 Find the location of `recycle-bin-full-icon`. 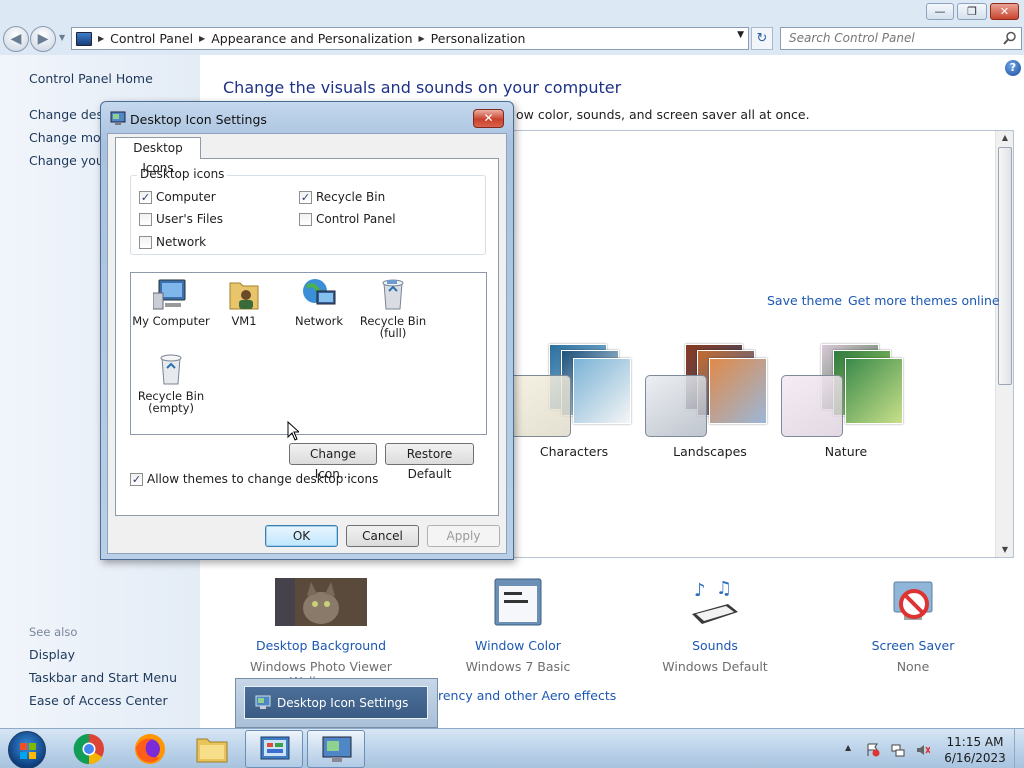

recycle-bin-full-icon is located at coordinates (393, 294).